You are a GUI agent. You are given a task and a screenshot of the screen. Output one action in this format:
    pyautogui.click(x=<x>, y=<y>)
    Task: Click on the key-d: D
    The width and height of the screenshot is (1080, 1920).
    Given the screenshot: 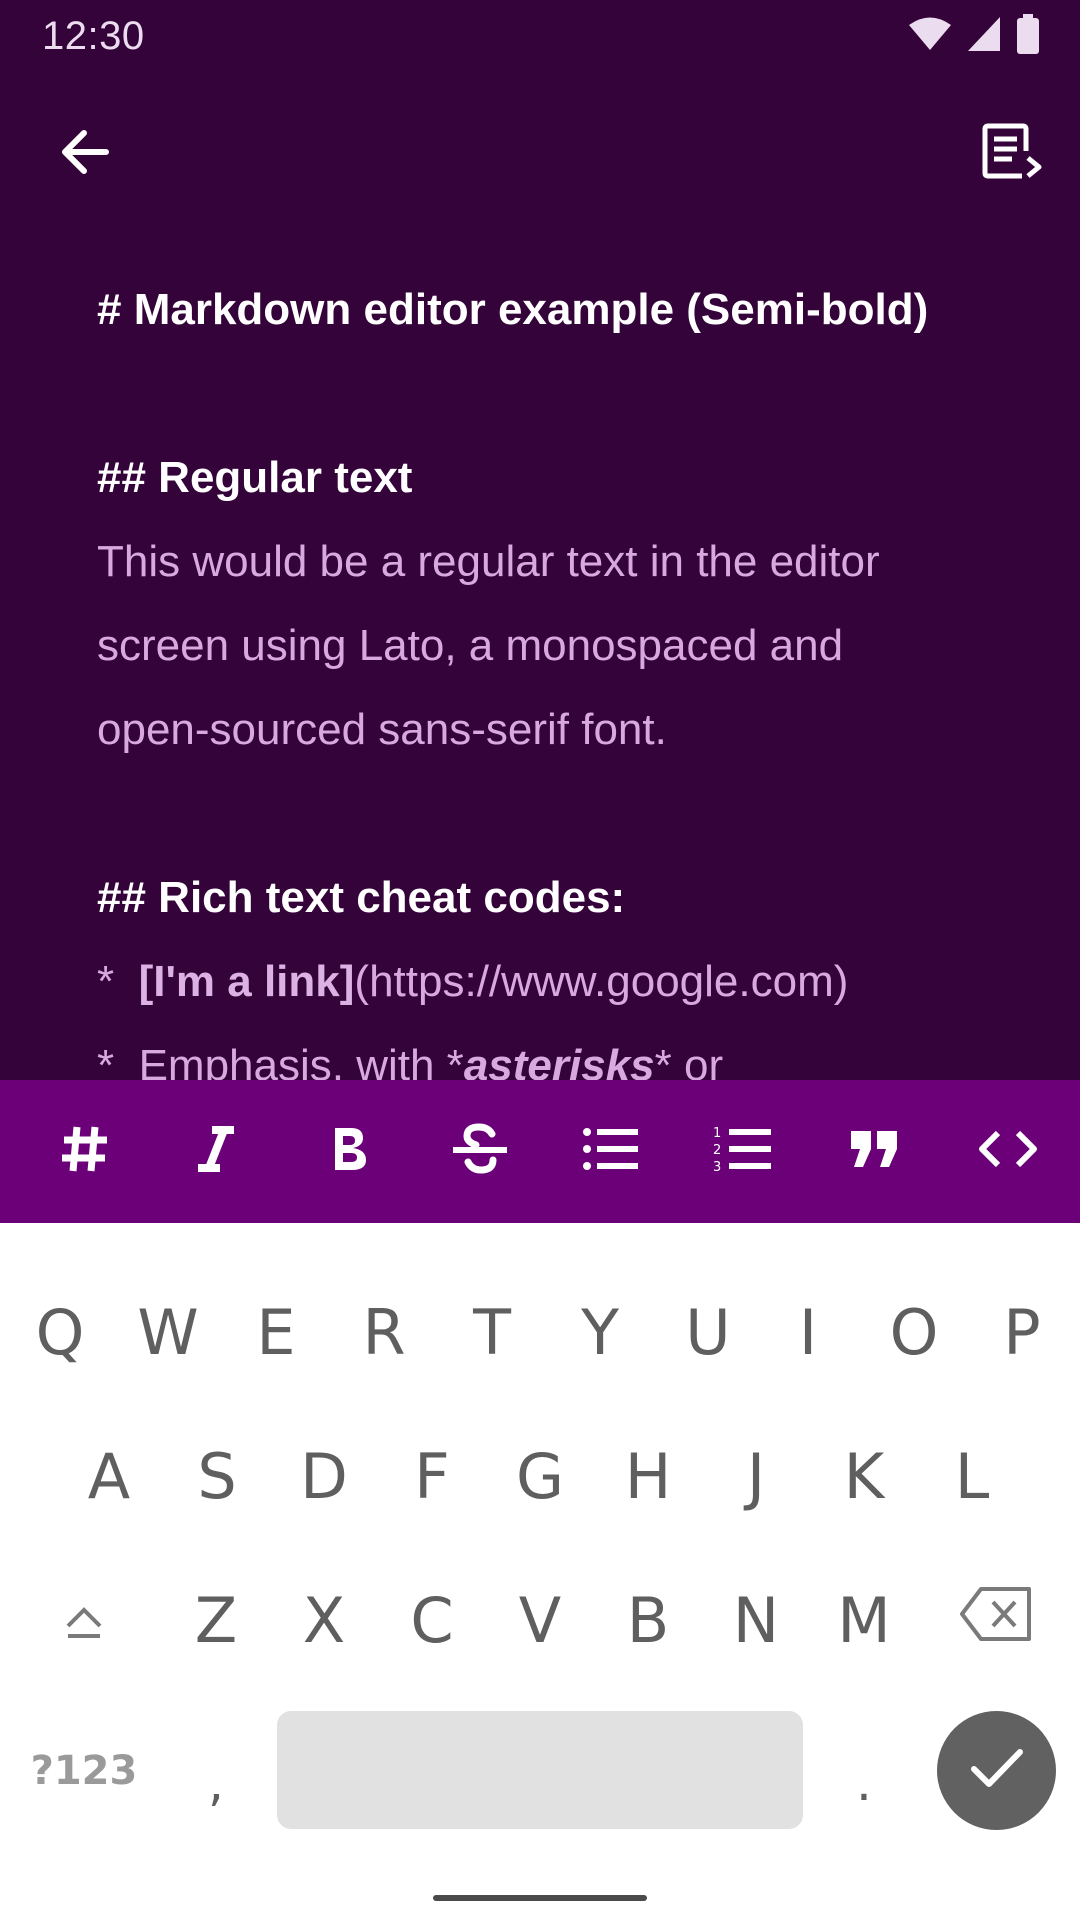 What is the action you would take?
    pyautogui.click(x=324, y=1476)
    